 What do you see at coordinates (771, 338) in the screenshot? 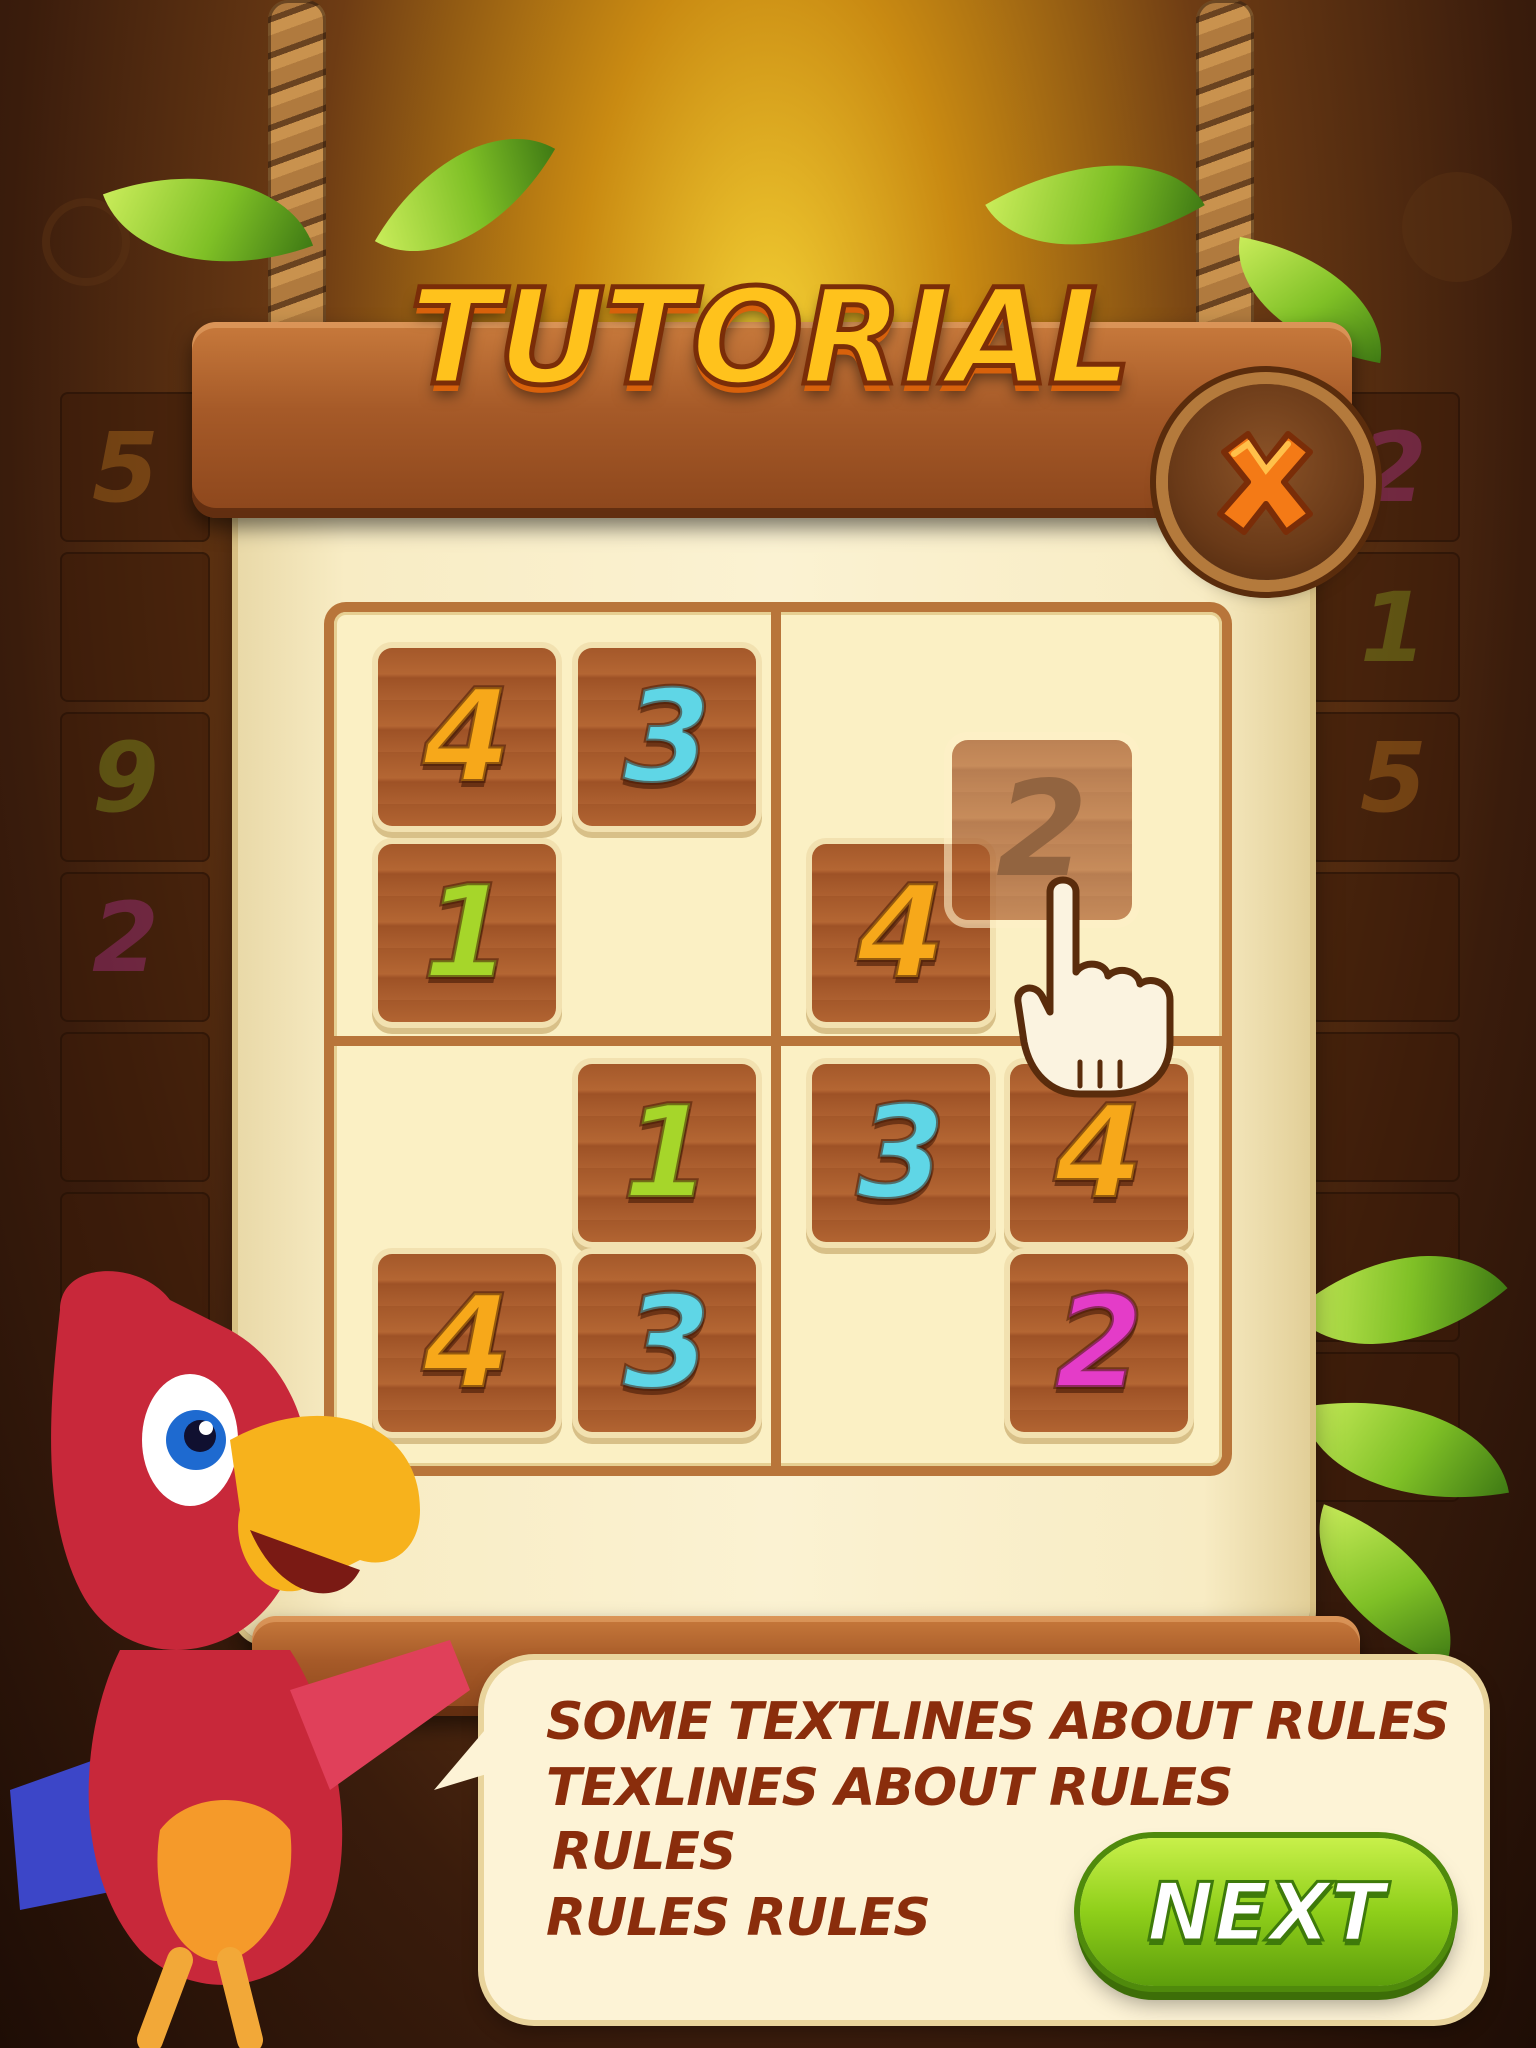
I see `tutorial-title: TUTORIAL` at bounding box center [771, 338].